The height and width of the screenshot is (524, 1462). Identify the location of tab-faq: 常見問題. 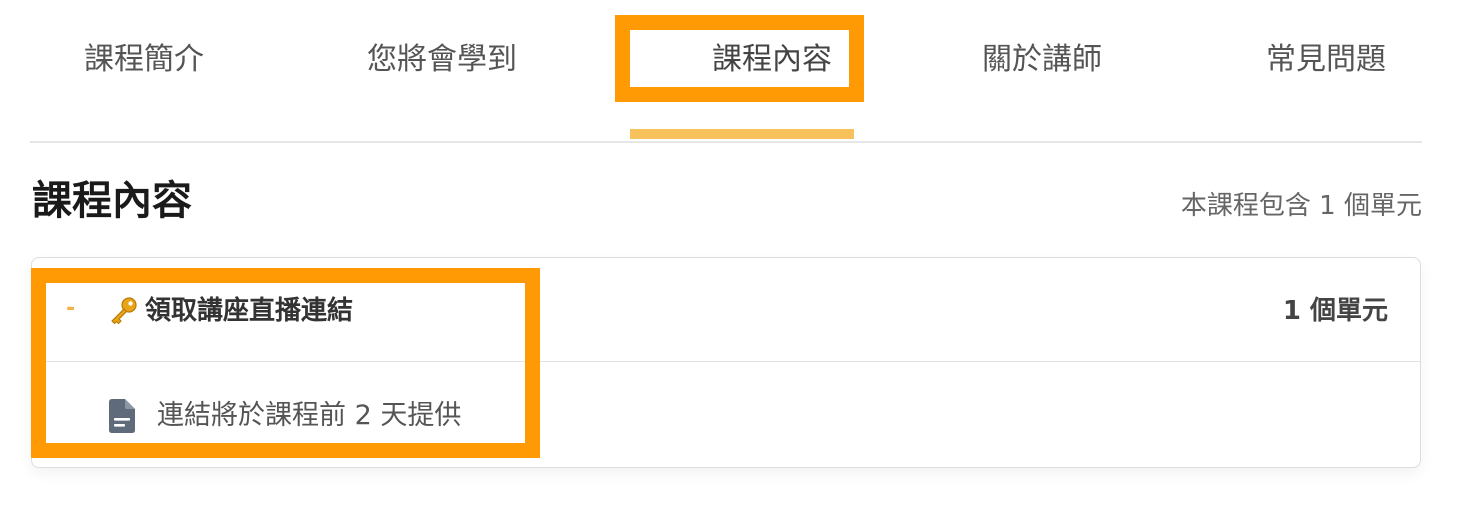
(1326, 60).